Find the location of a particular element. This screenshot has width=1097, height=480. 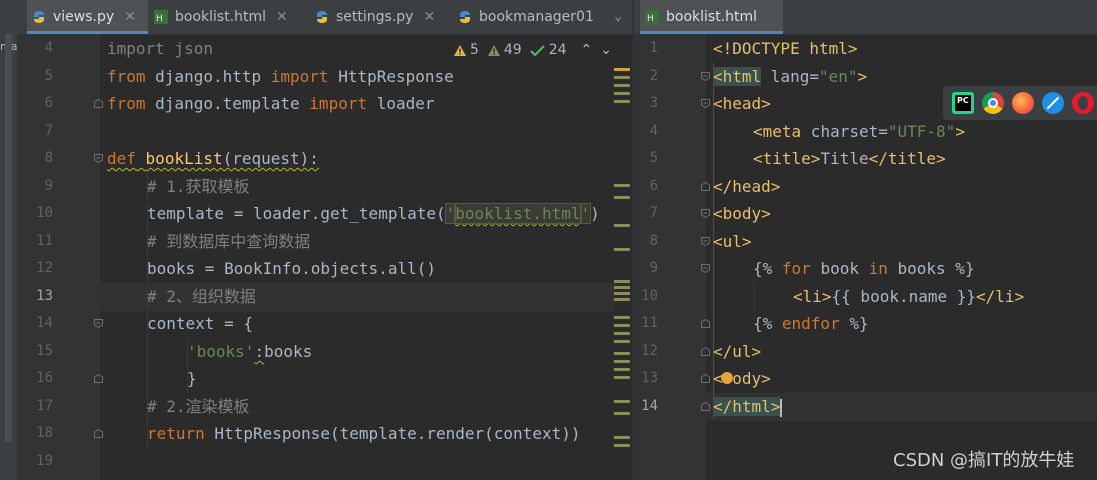

code-line-9: # 1.获取模板 is located at coordinates (198, 187).